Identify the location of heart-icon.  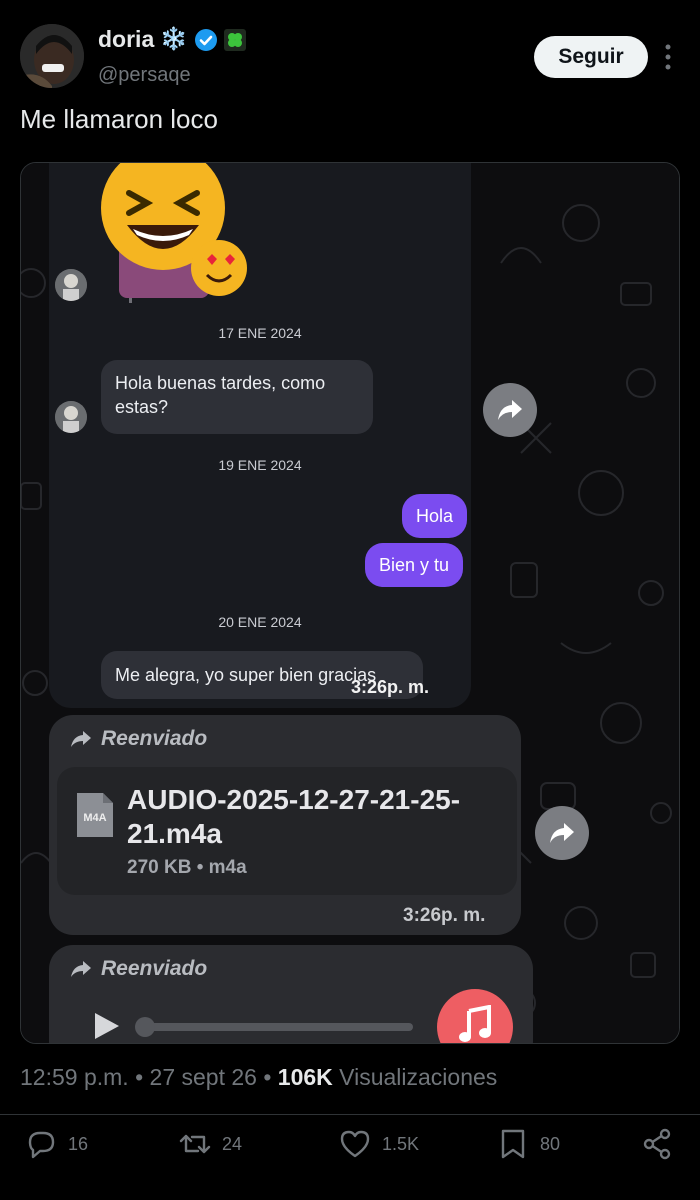
(355, 1144).